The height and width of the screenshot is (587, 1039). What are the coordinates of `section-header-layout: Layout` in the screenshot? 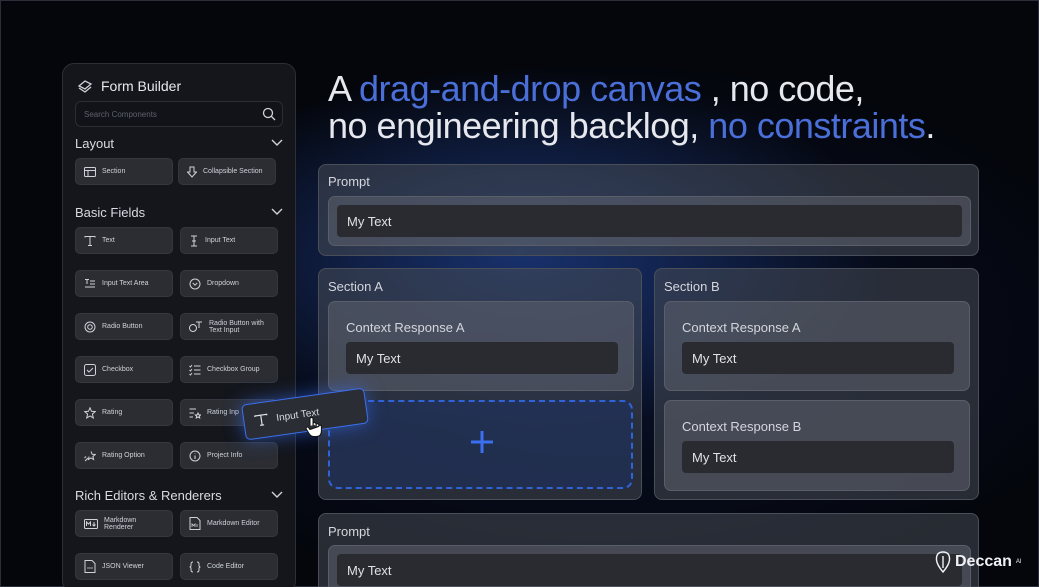 It's located at (94, 143).